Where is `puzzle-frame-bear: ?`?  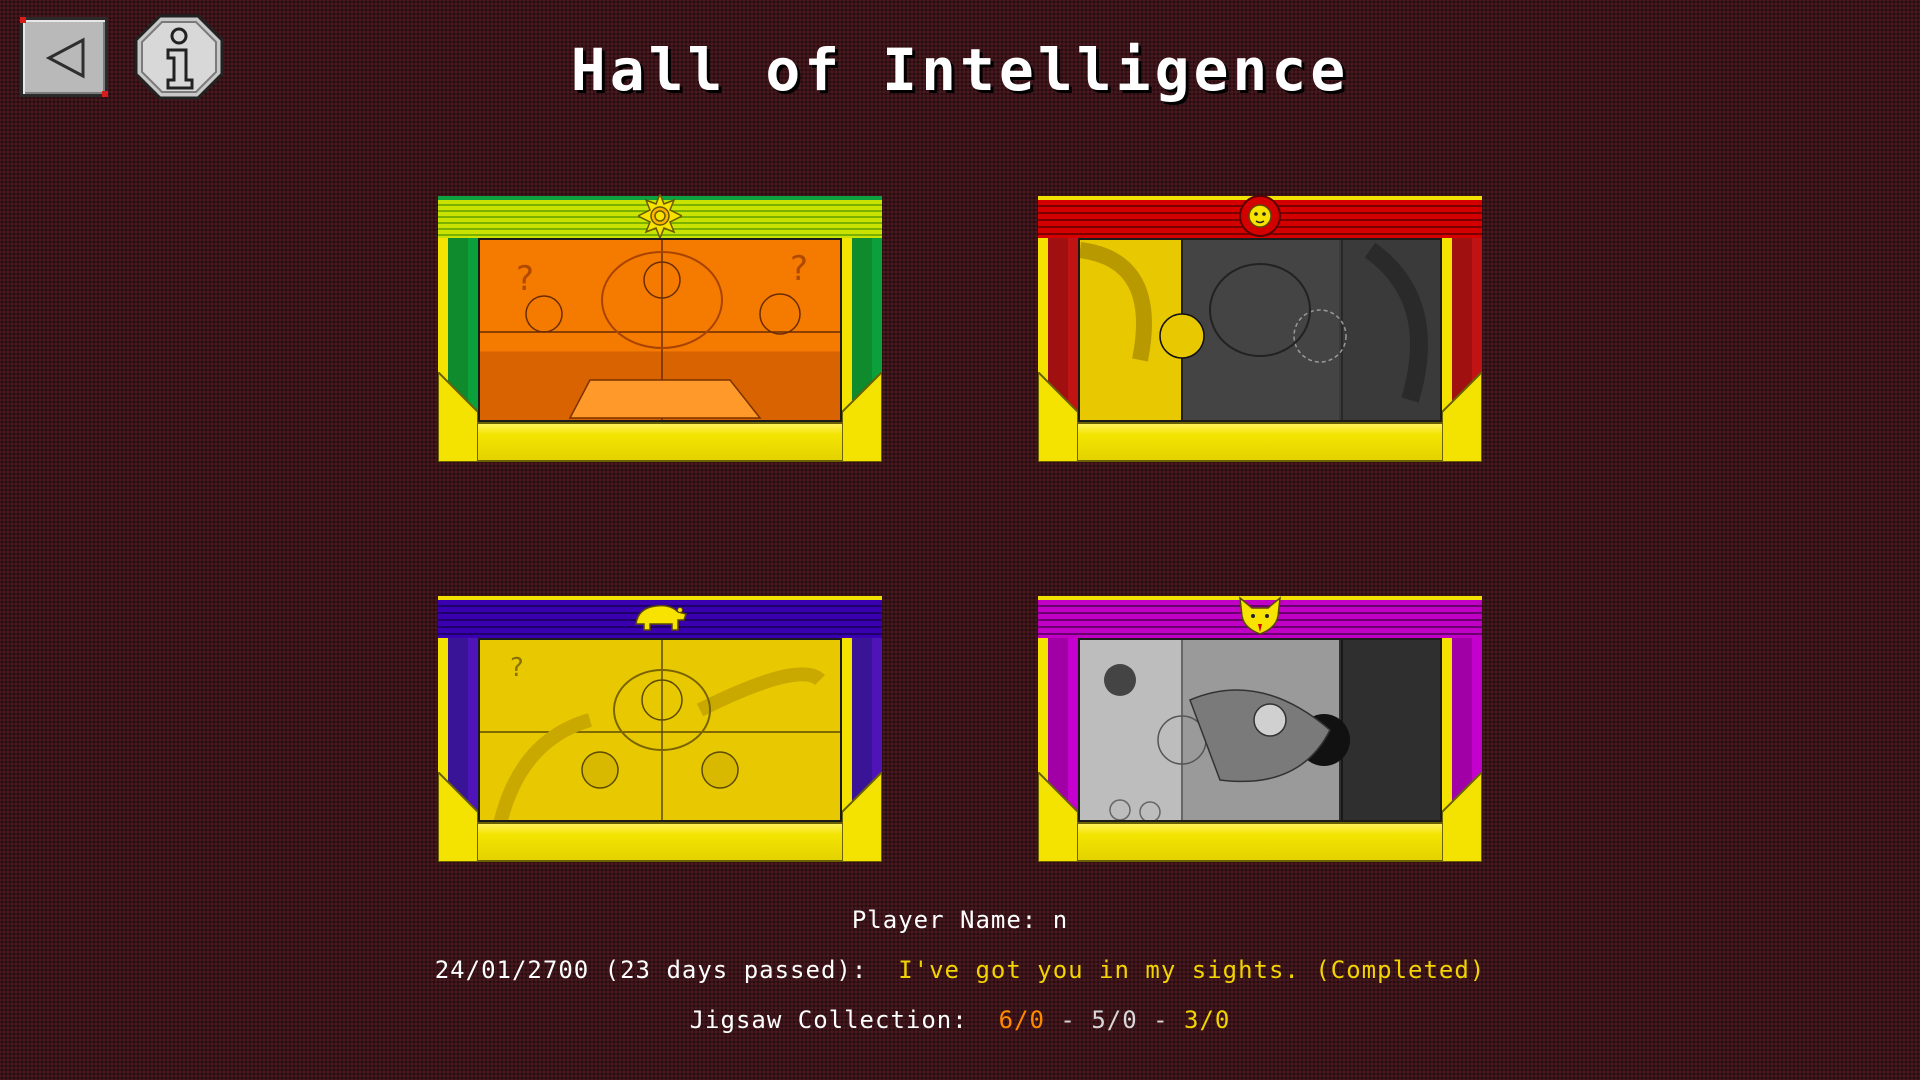
puzzle-frame-bear: ? is located at coordinates (660, 729).